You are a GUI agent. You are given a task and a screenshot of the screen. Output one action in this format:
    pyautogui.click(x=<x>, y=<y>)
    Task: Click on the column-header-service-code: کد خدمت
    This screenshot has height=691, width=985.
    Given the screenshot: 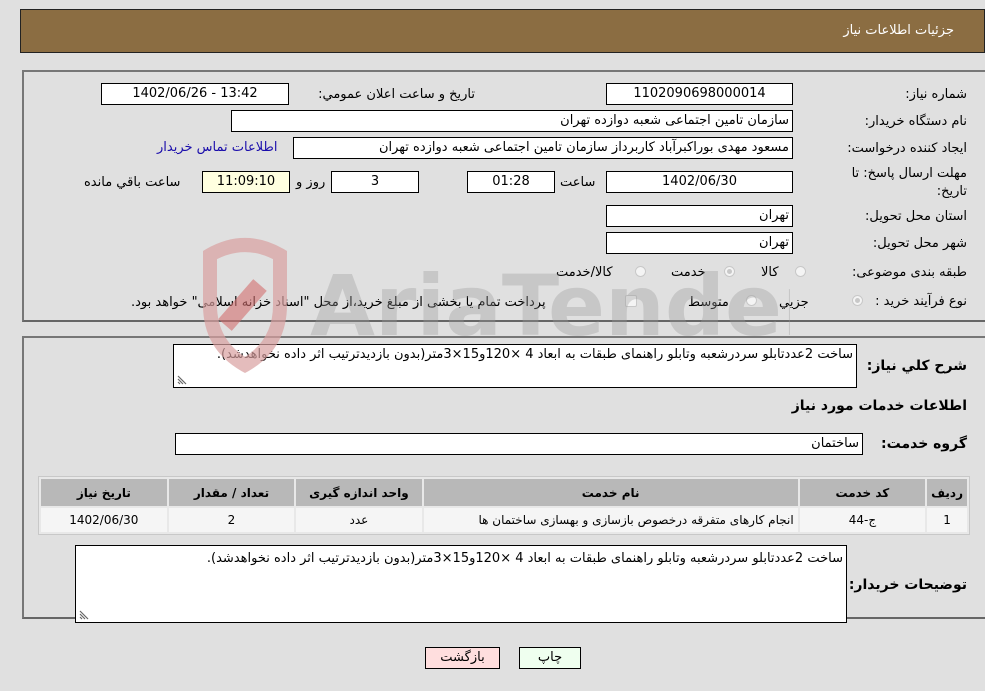 What is the action you would take?
    pyautogui.click(x=862, y=492)
    